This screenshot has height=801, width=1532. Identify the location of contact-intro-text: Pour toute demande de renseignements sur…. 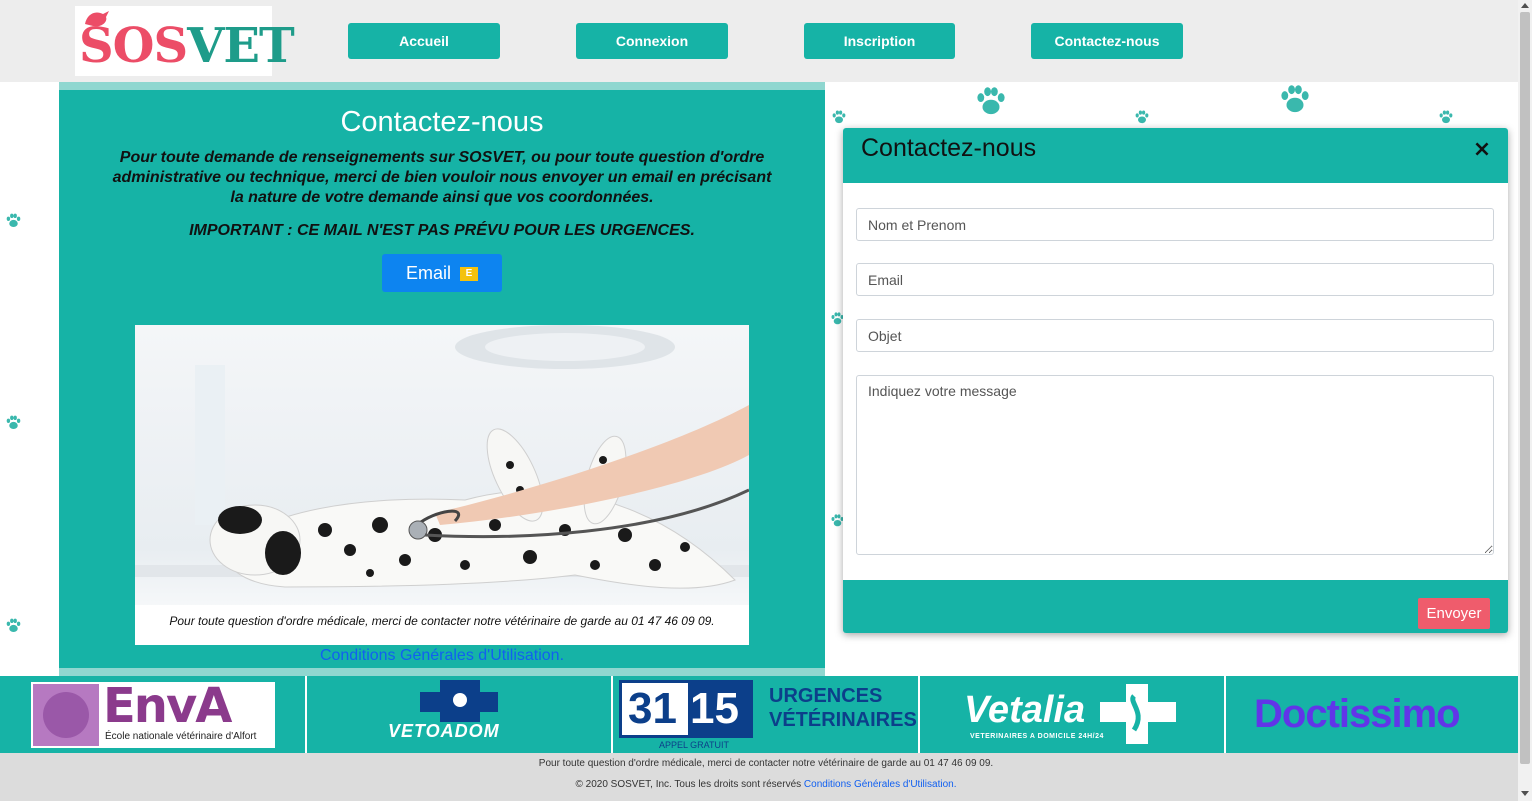
(442, 177).